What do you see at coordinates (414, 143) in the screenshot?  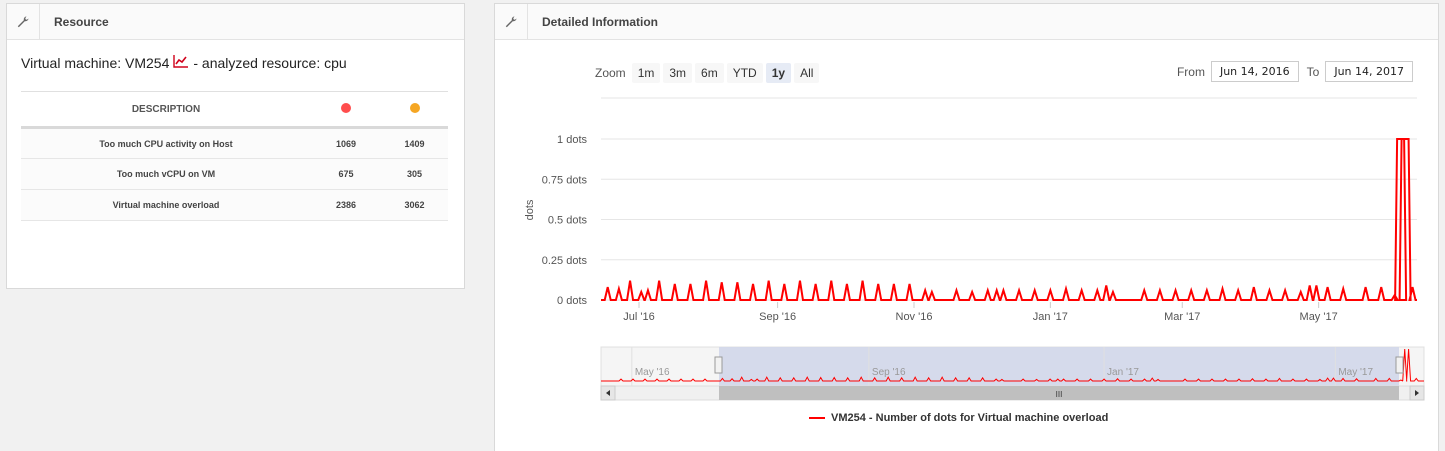 I see `row-orange-count: 1409` at bounding box center [414, 143].